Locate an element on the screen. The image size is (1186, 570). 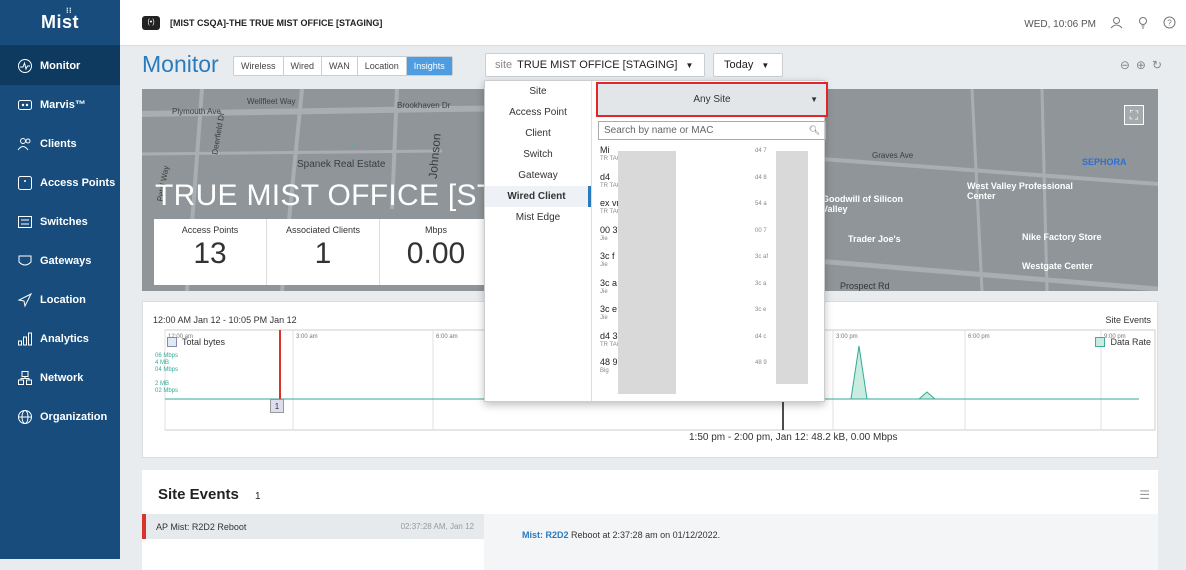
stat-card: Mbps 0.00 is located at coordinates (436, 252).